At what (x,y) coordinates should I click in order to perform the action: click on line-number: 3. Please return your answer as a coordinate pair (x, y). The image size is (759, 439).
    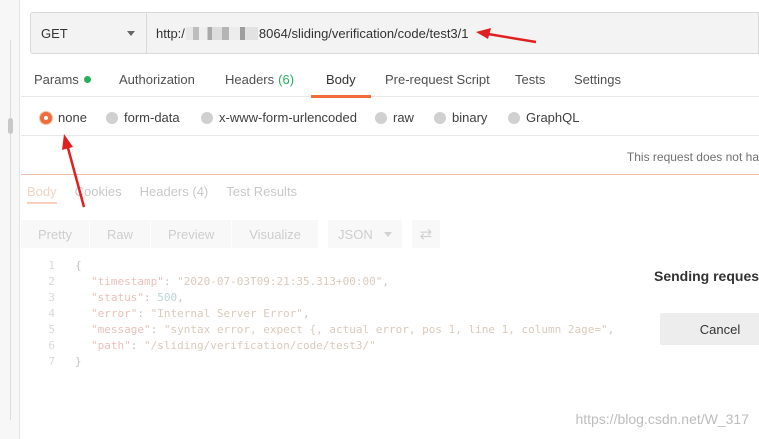
    Looking at the image, I should click on (51, 297).